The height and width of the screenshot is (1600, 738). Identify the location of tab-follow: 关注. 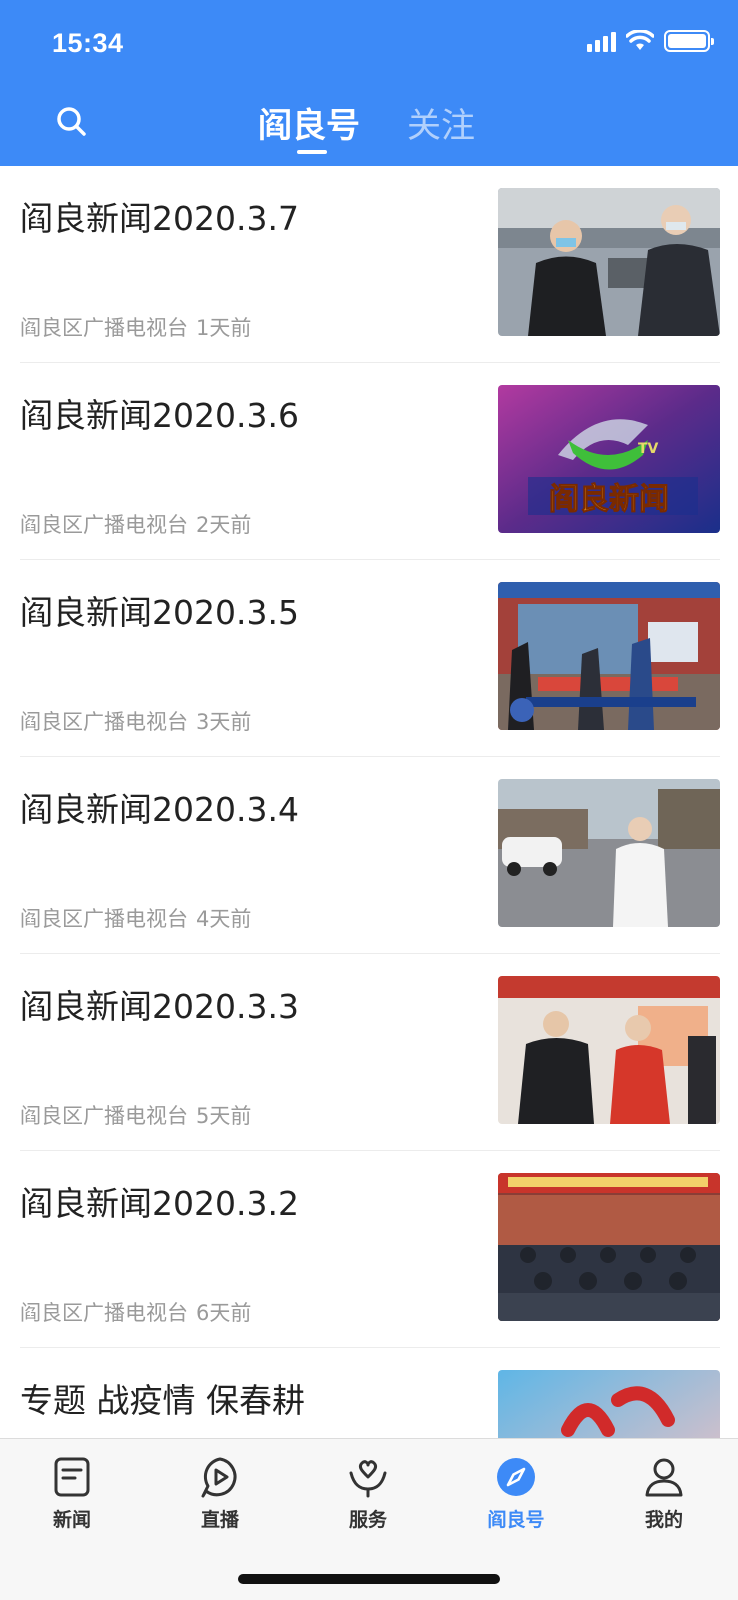
(441, 122).